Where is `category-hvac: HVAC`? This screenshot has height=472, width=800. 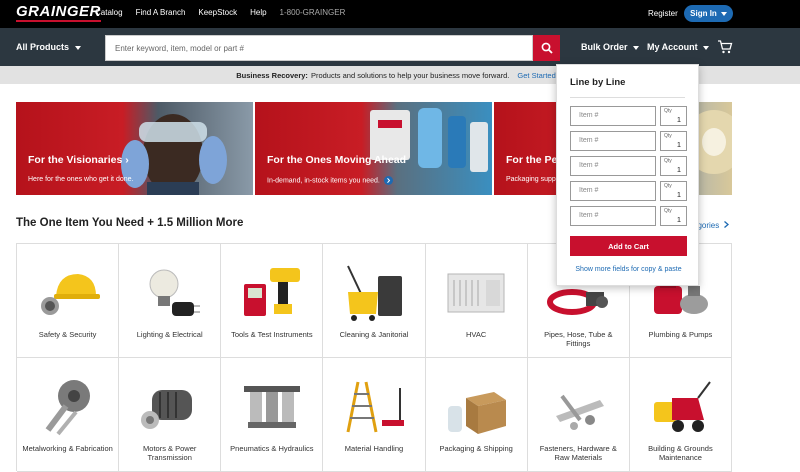 category-hvac: HVAC is located at coordinates (476, 301).